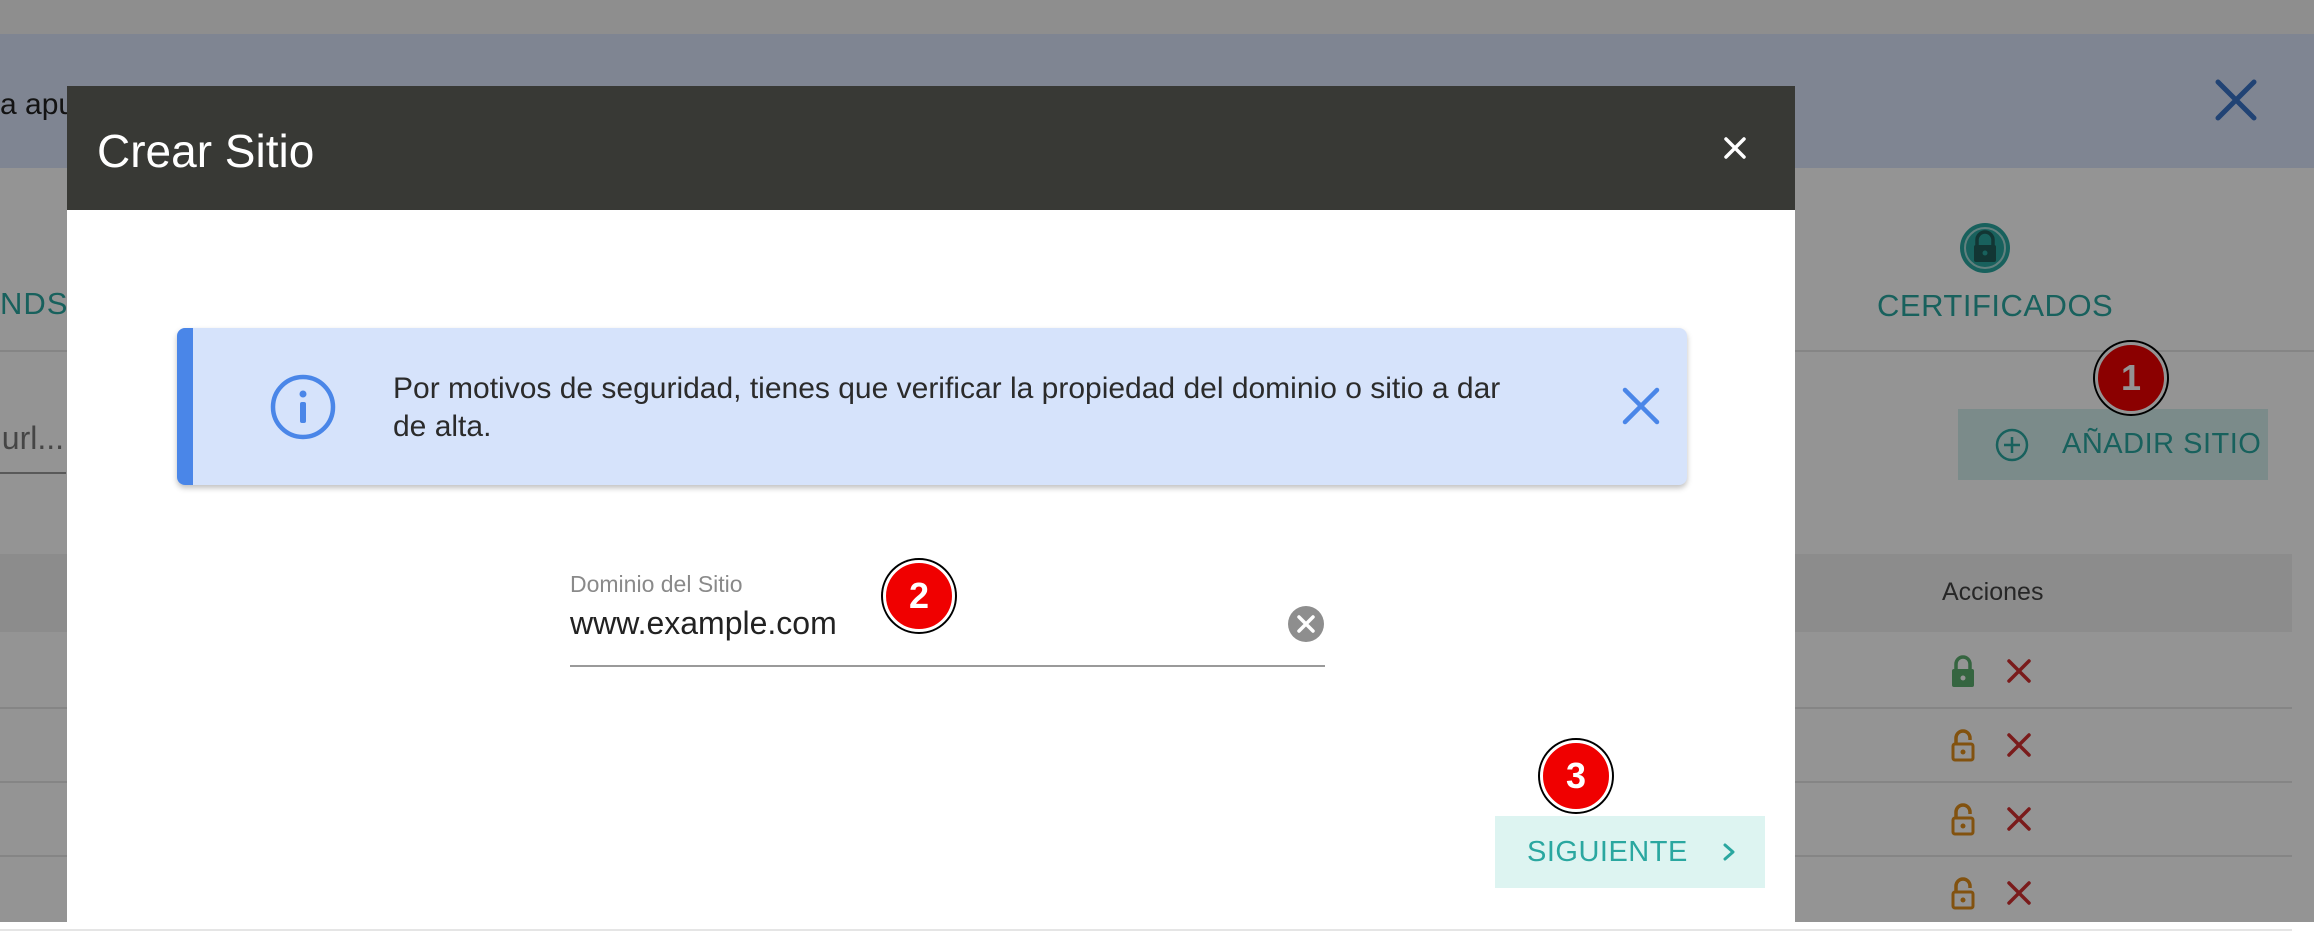  What do you see at coordinates (1576, 776) in the screenshot?
I see `step-marker-3: 3` at bounding box center [1576, 776].